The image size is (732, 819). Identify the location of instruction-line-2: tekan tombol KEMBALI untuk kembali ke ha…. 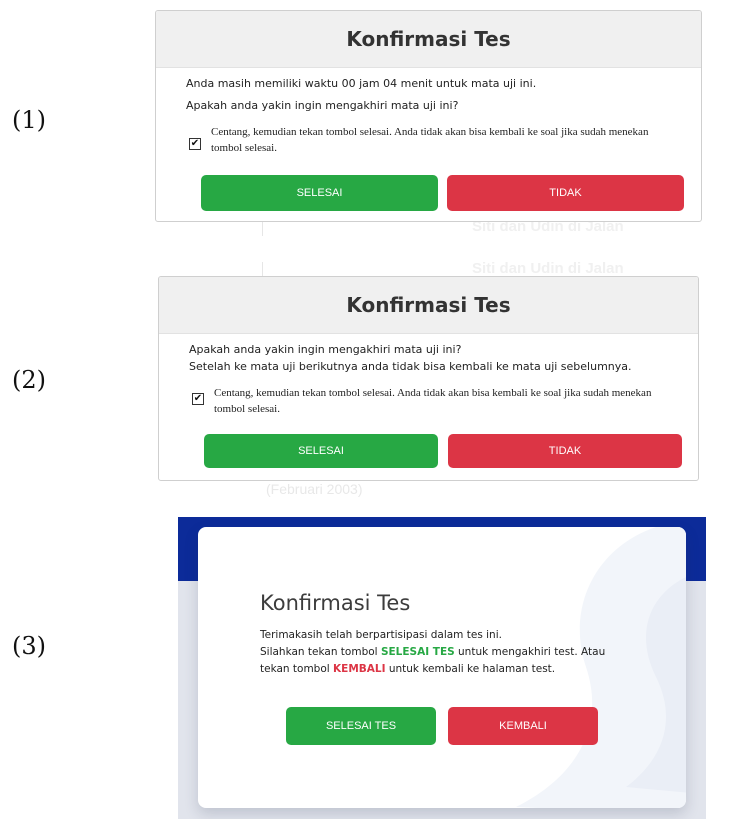
(407, 669).